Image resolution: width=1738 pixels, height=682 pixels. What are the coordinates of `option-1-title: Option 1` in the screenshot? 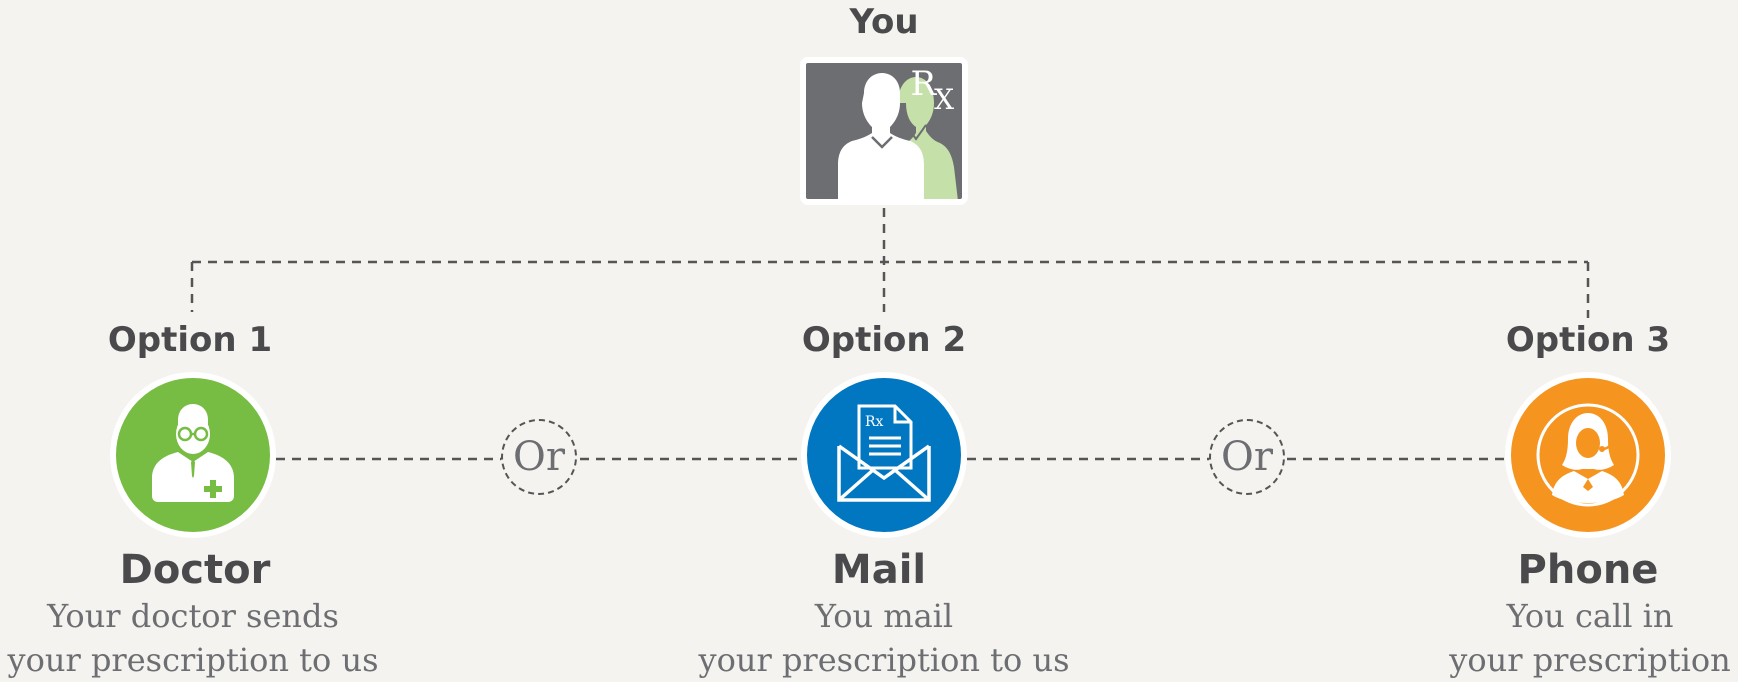 It's located at (190, 340).